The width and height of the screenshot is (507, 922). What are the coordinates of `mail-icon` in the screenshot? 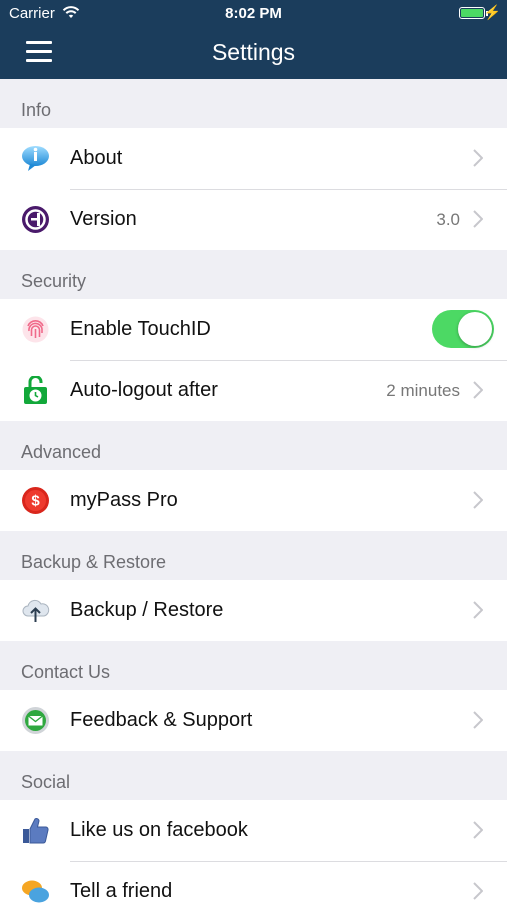 It's located at (35, 720).